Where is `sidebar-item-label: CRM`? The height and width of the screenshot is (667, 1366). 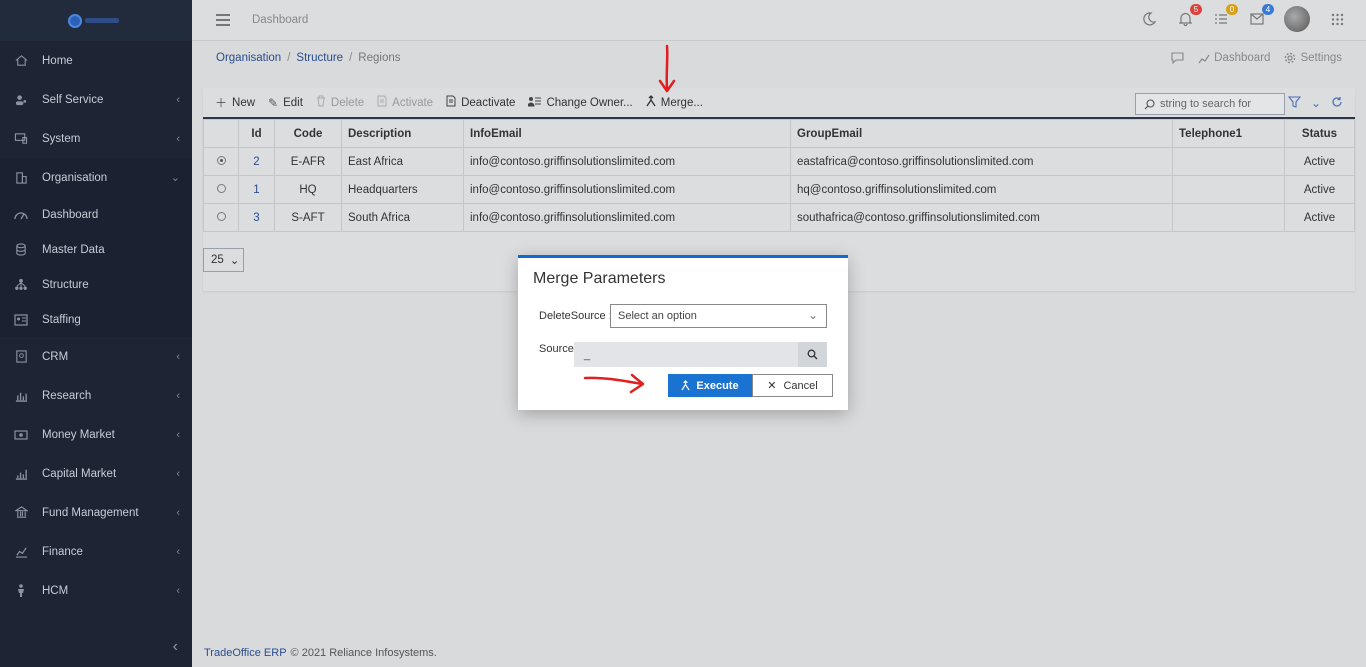 sidebar-item-label: CRM is located at coordinates (55, 356).